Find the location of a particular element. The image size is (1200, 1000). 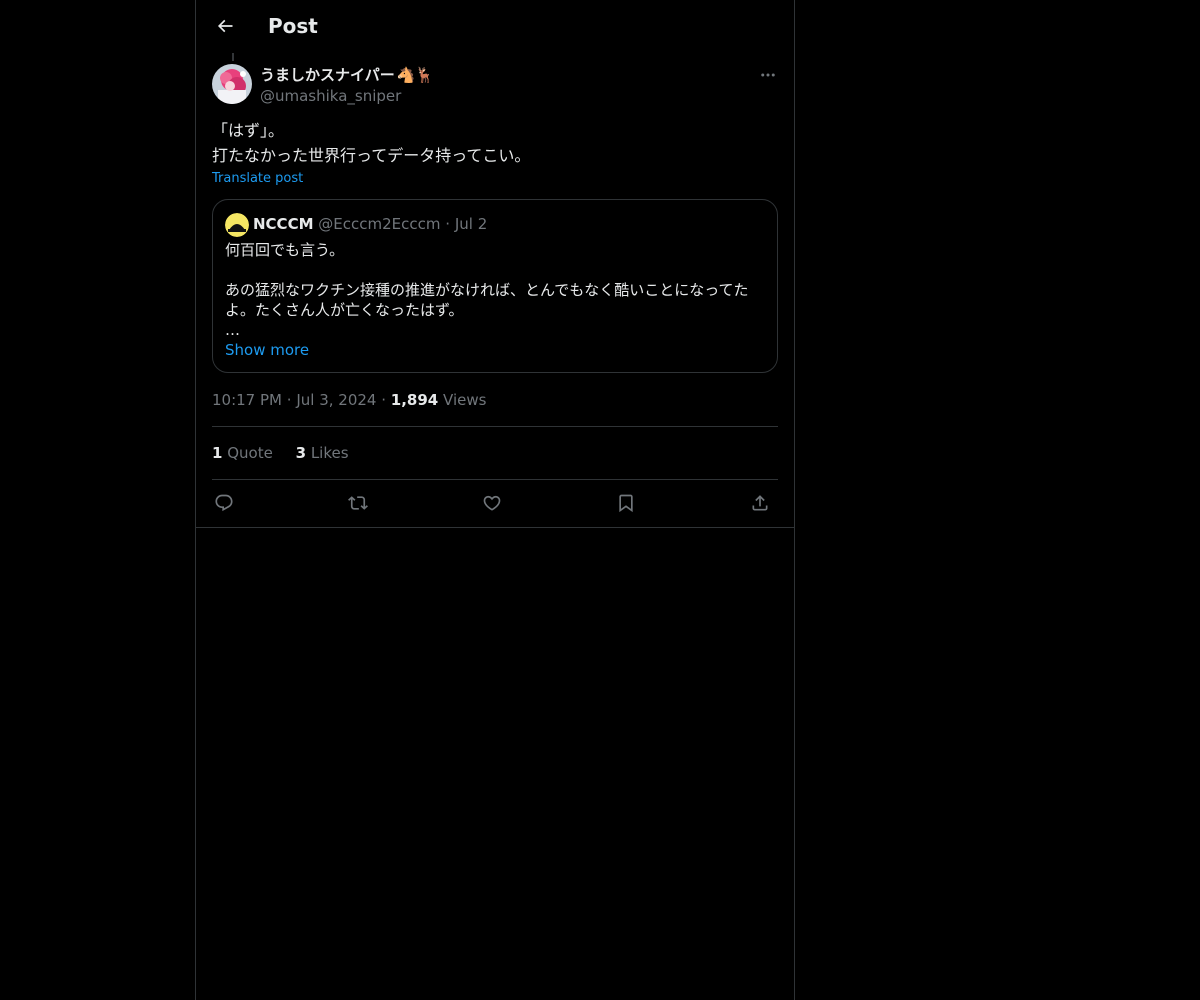

reply-icon is located at coordinates (224, 503).